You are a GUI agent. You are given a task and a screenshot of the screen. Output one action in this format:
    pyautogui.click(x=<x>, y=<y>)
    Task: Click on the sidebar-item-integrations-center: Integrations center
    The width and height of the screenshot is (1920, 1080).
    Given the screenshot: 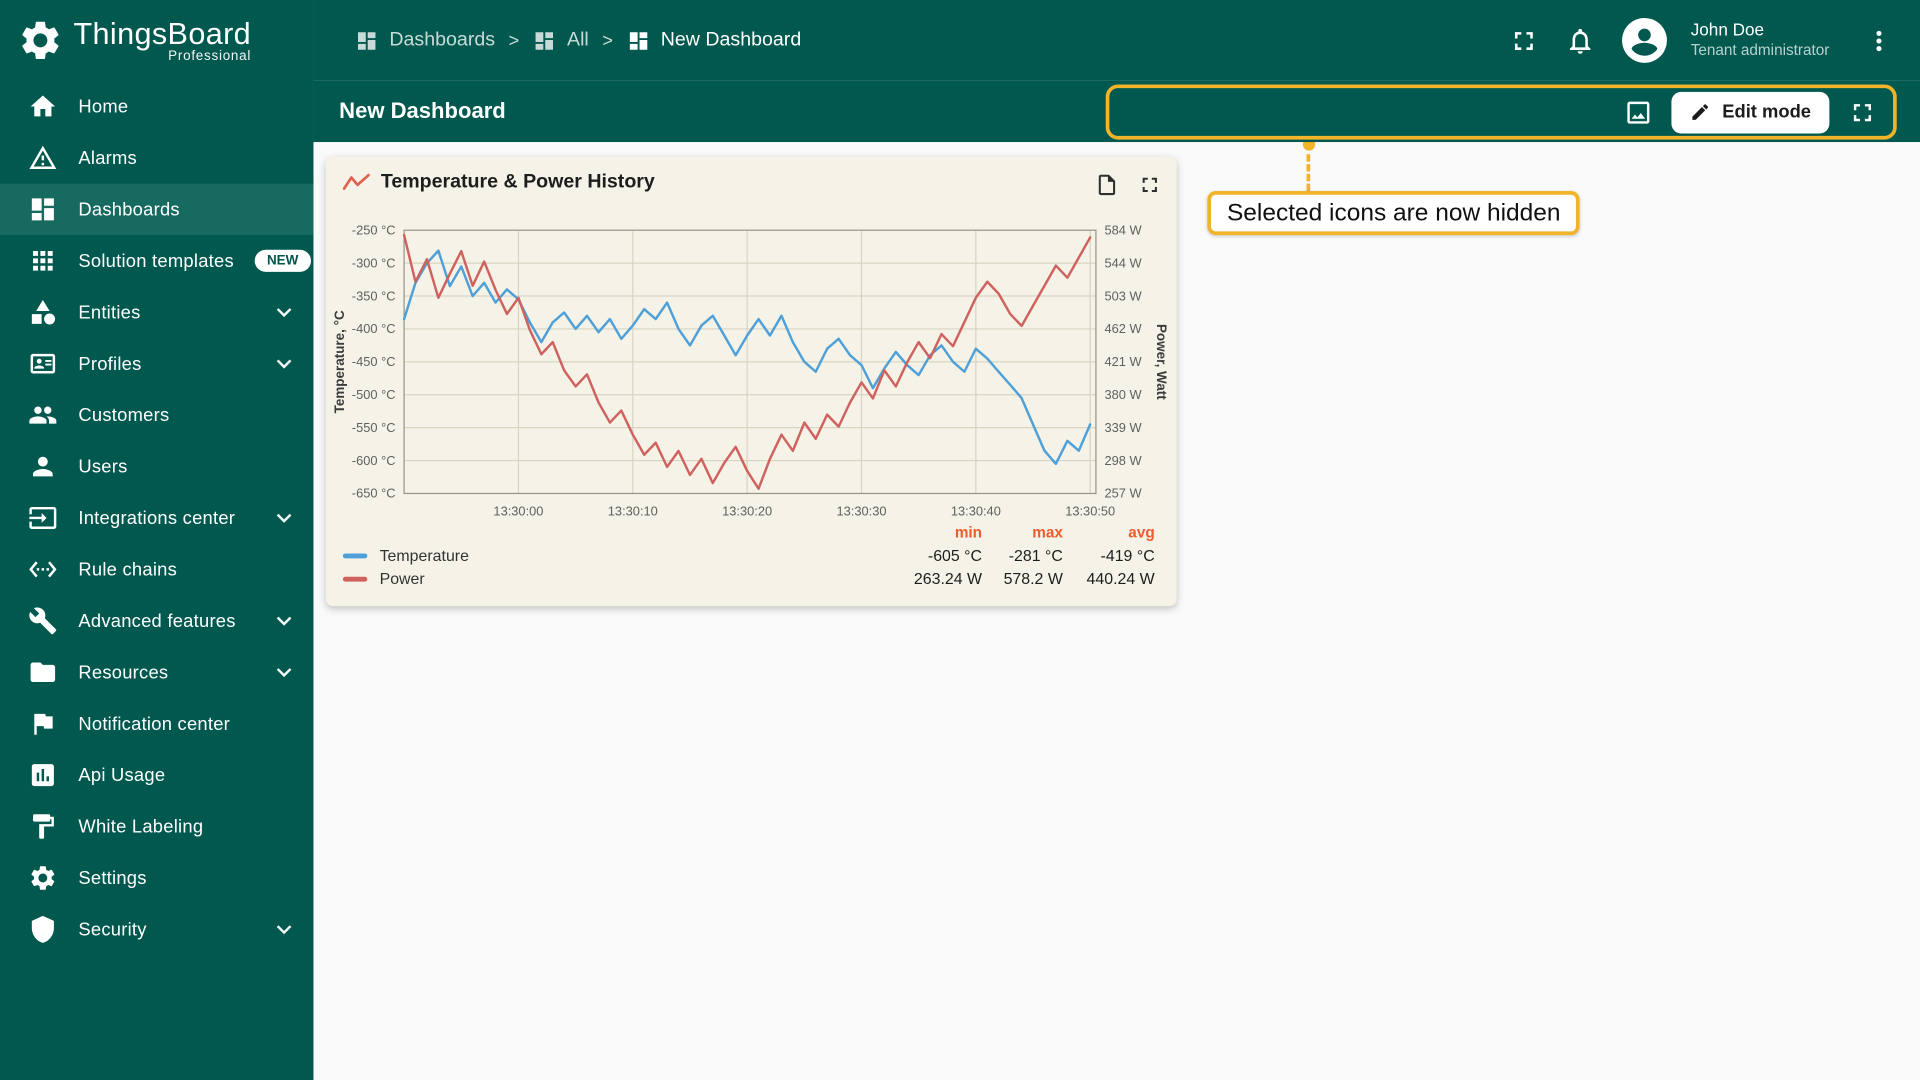 What is the action you would take?
    pyautogui.click(x=156, y=517)
    